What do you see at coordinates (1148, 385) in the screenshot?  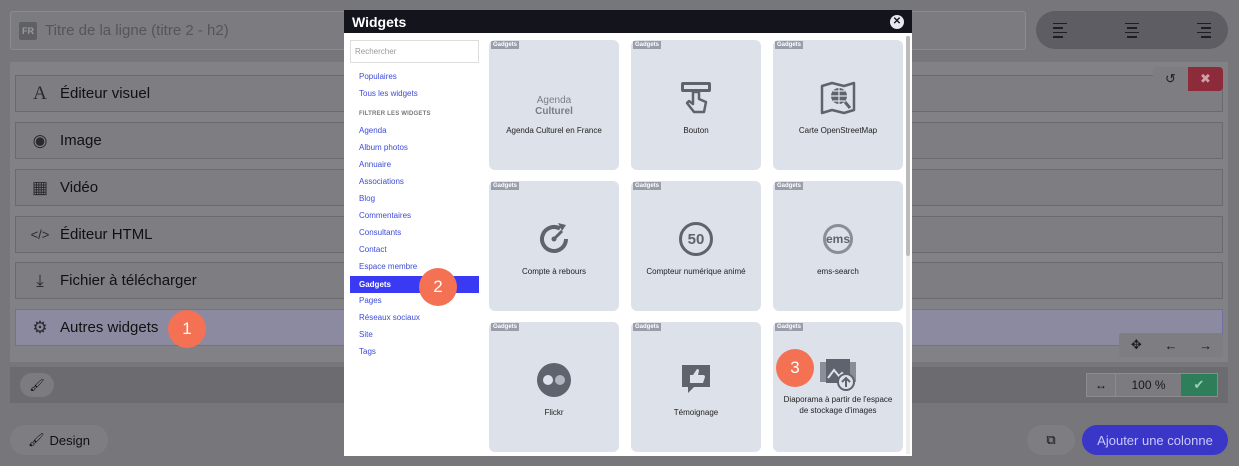 I see `column-width-value: 100 %` at bounding box center [1148, 385].